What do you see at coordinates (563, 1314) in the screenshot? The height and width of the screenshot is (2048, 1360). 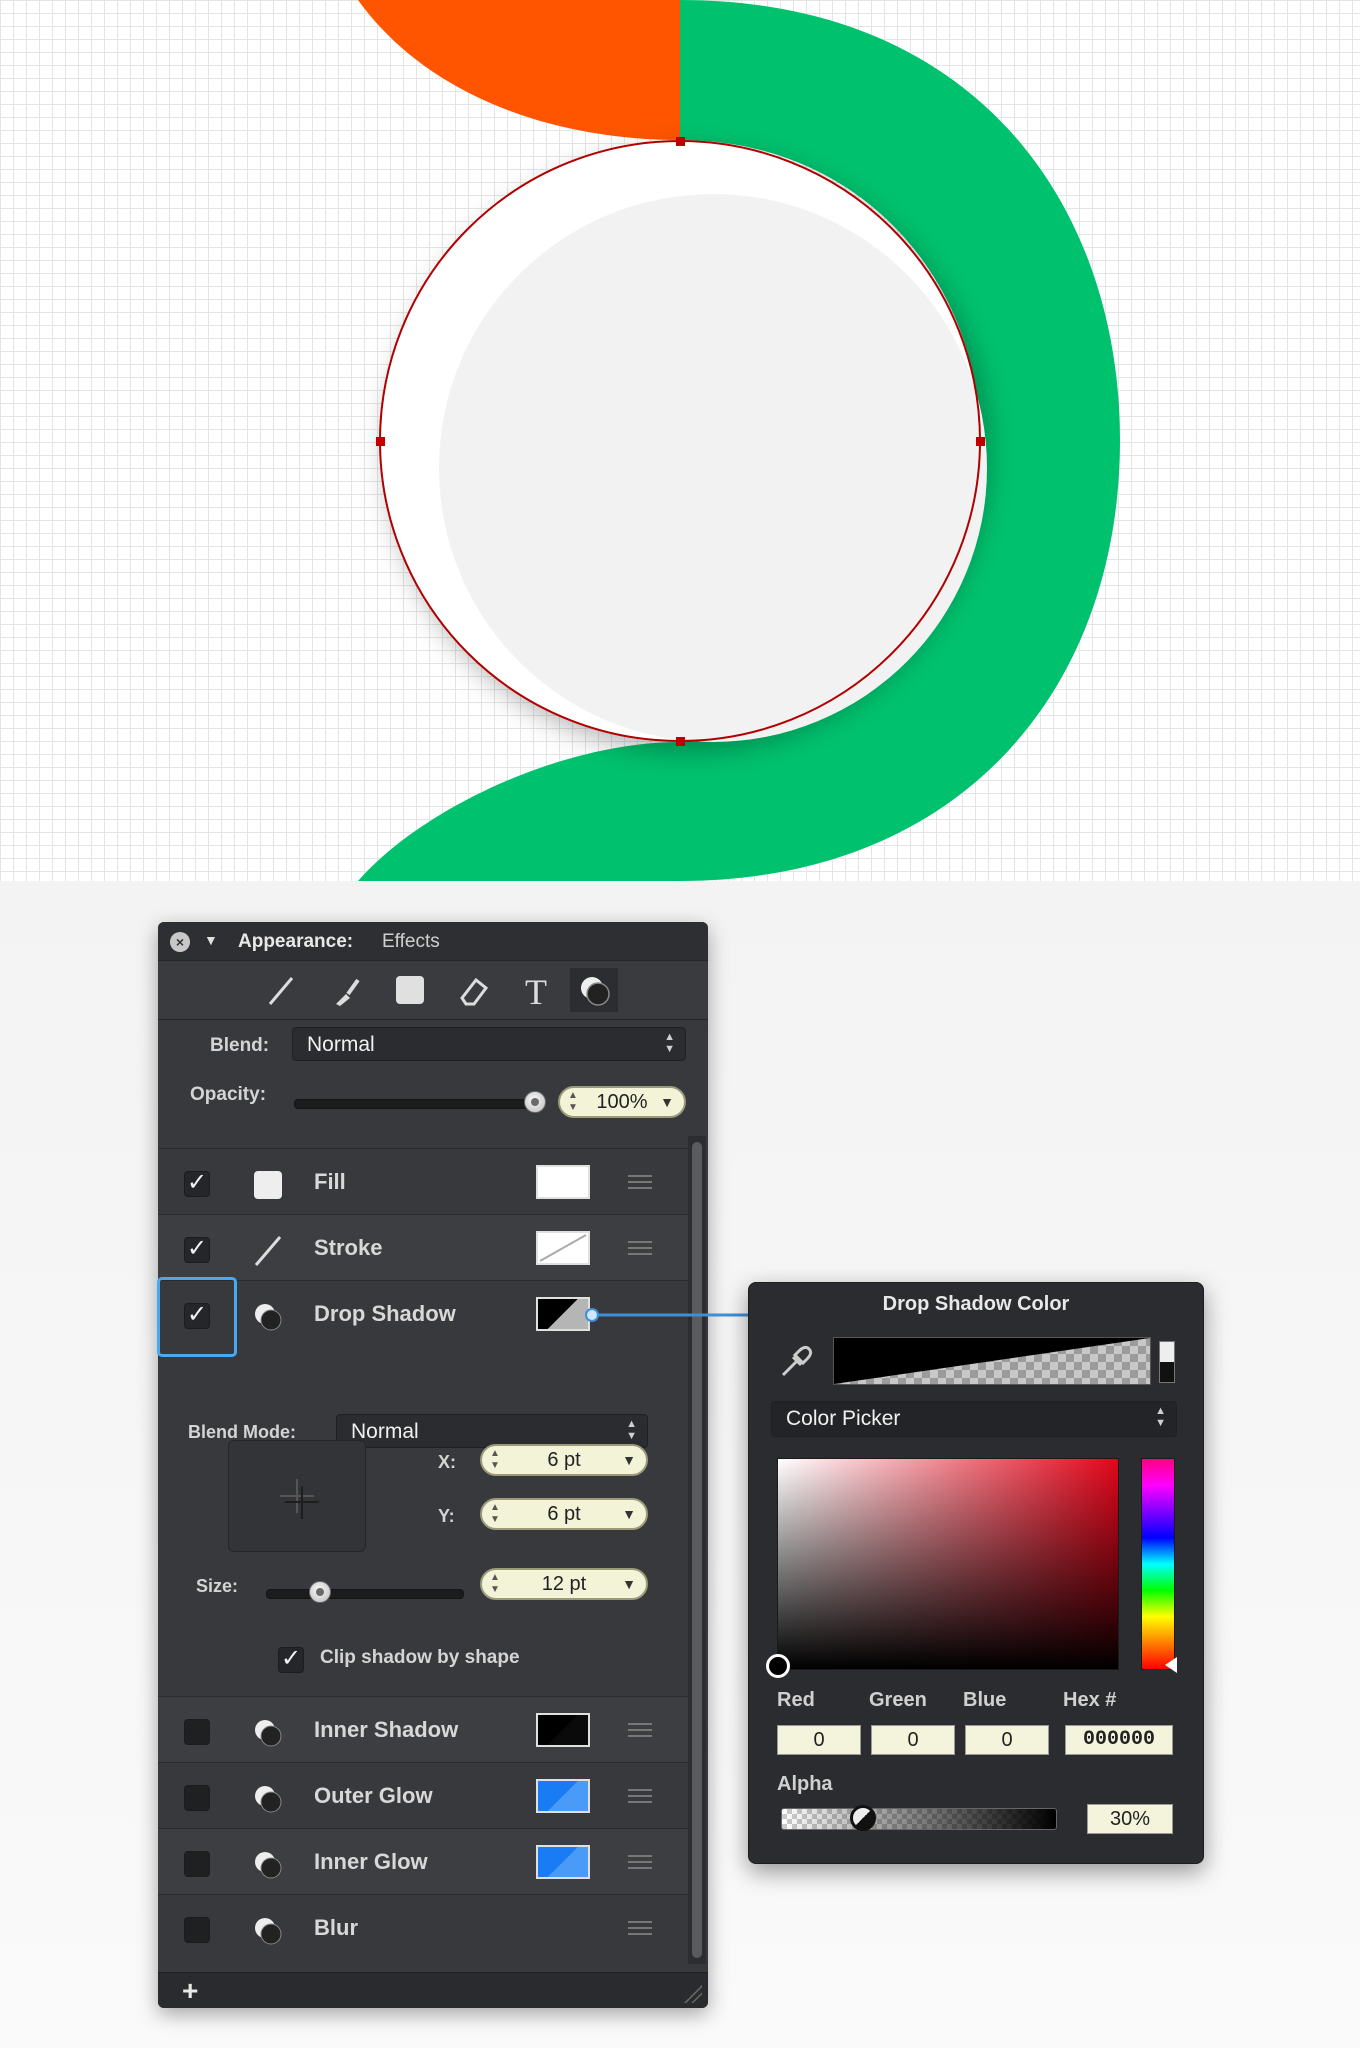 I see `drop-shadow-color-swatch` at bounding box center [563, 1314].